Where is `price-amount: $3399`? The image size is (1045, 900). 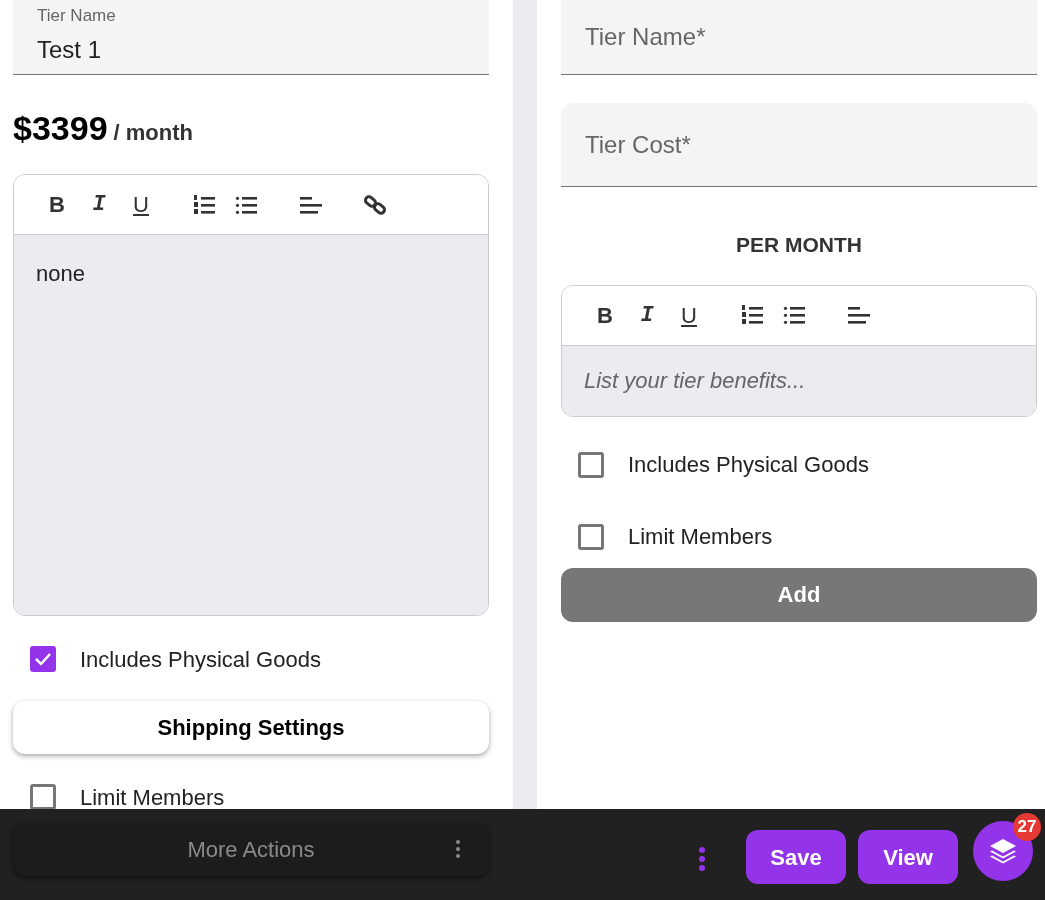 price-amount: $3399 is located at coordinates (60, 128).